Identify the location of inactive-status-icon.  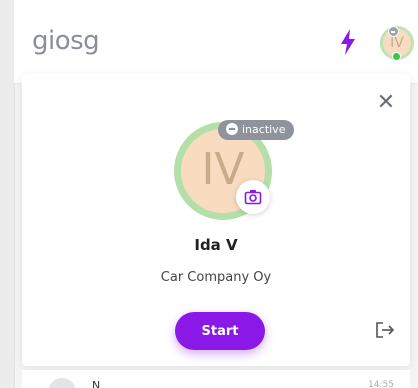
(393, 31).